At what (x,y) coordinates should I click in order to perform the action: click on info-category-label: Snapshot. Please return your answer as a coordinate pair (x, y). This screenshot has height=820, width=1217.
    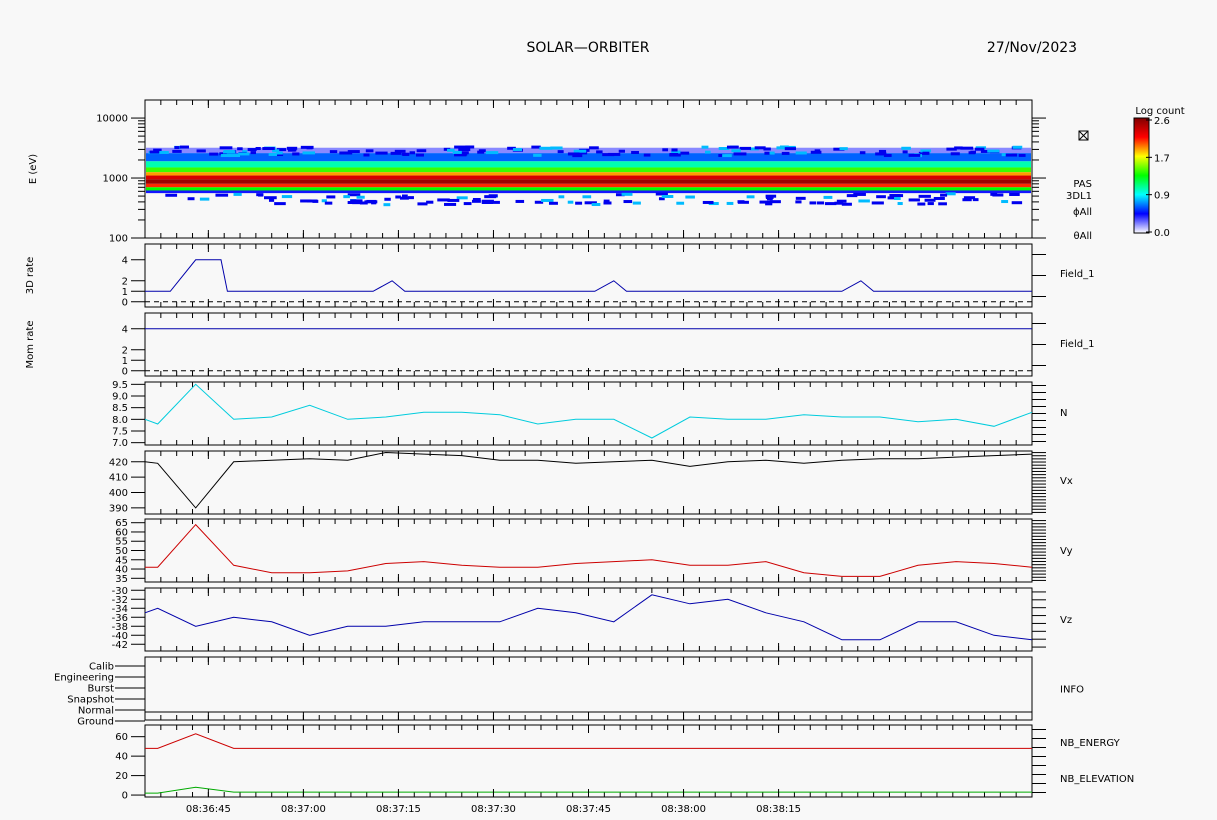
    Looking at the image, I should click on (90, 700).